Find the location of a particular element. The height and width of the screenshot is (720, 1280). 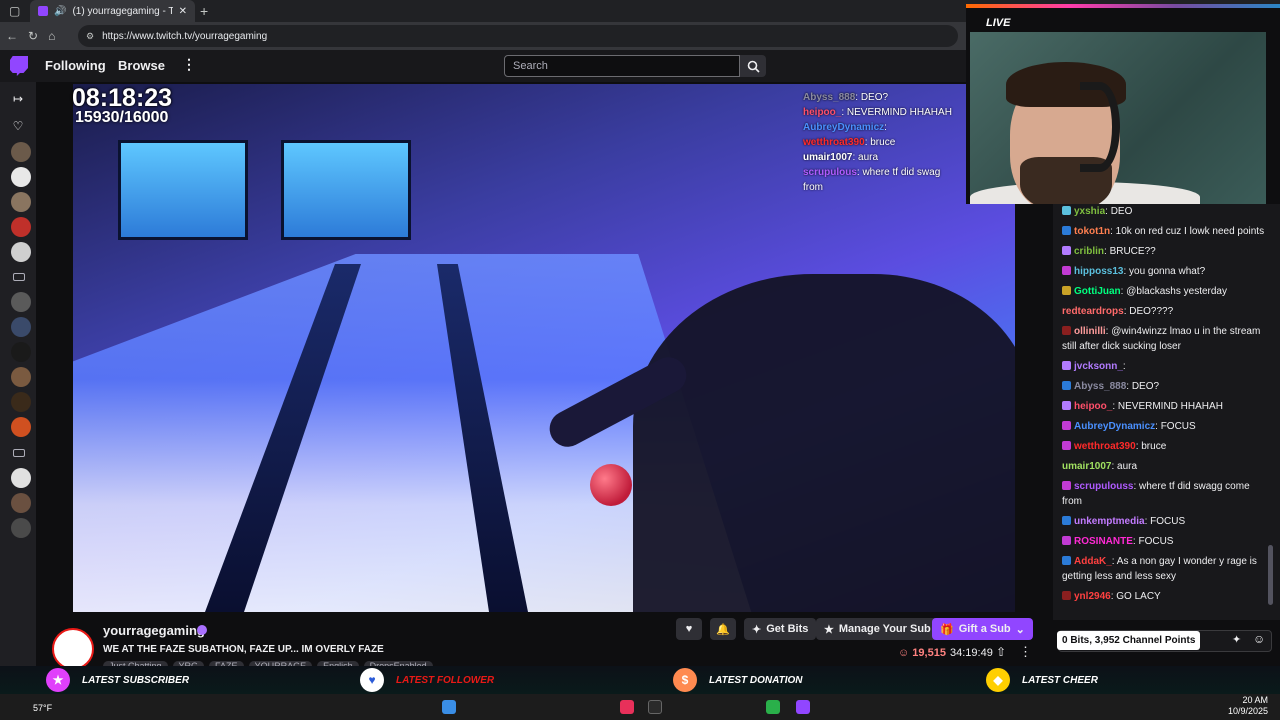

follow-button: ♥ is located at coordinates (689, 629).